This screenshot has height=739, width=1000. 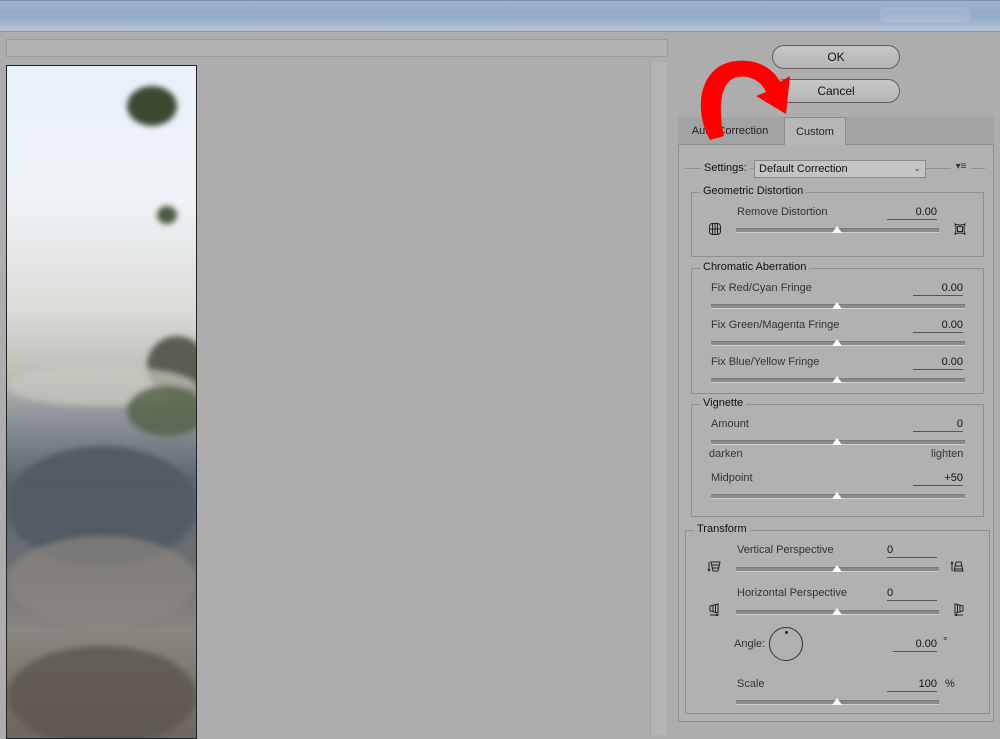 I want to click on scale-input: 100, so click(x=912, y=685).